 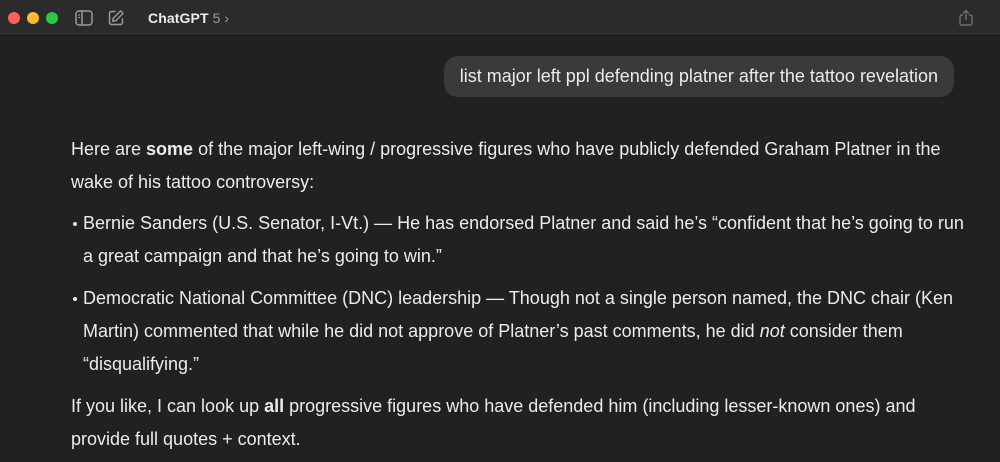 I want to click on sidebar-toggle-icon, so click(x=84, y=18).